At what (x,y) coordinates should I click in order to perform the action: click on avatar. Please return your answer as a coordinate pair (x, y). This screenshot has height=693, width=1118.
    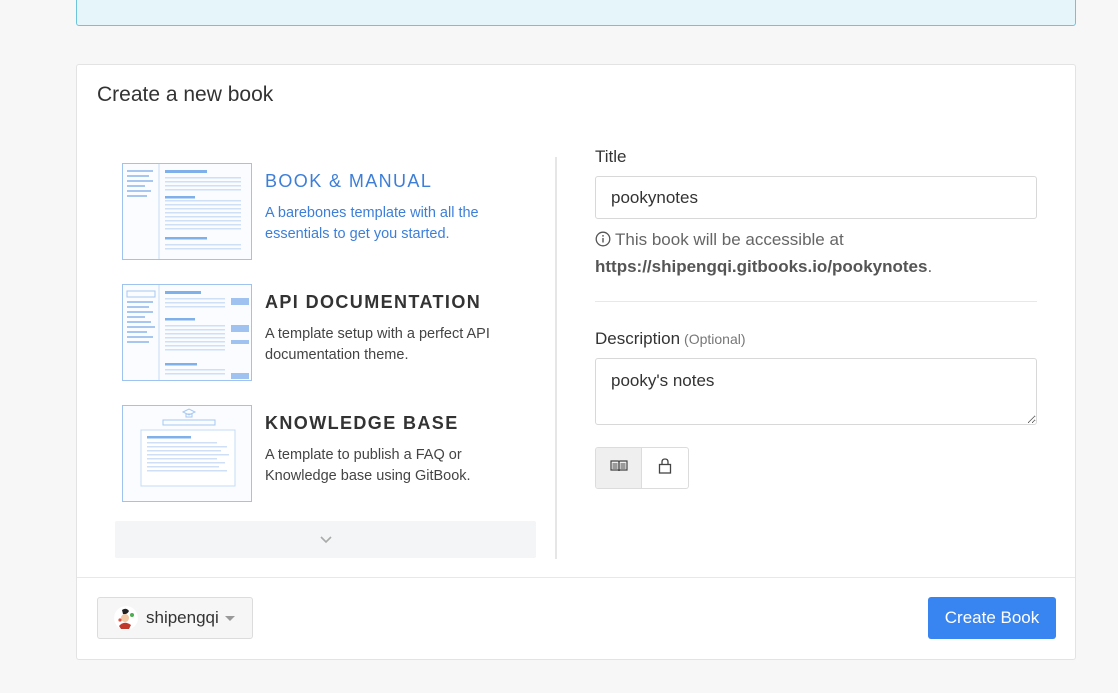
    Looking at the image, I should click on (126, 618).